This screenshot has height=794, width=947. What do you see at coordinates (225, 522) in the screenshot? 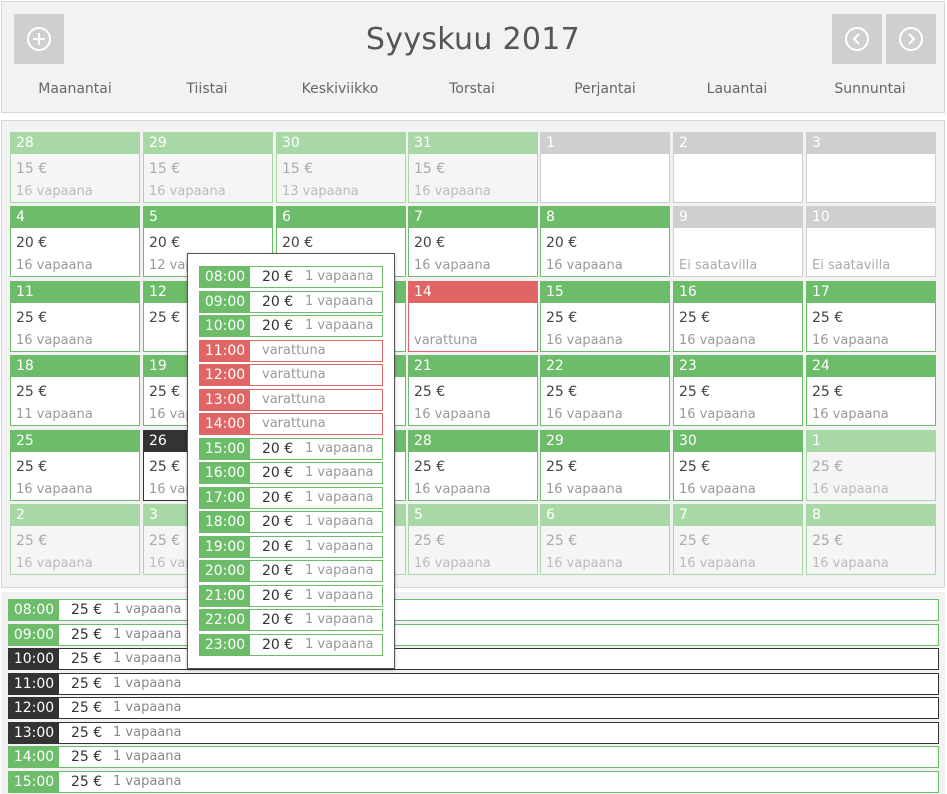
I see `slot-time: 18:00` at bounding box center [225, 522].